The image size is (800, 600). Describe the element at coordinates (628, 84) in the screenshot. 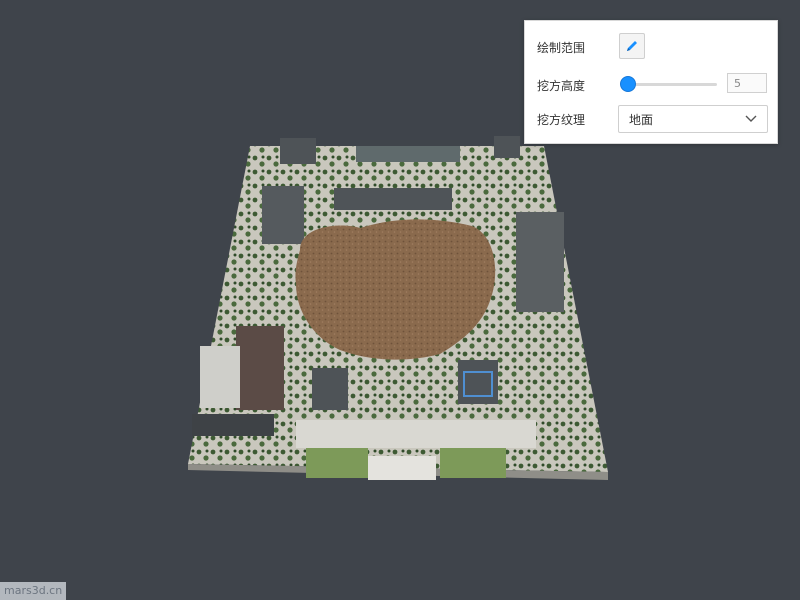

I see `slider-thumb` at that location.